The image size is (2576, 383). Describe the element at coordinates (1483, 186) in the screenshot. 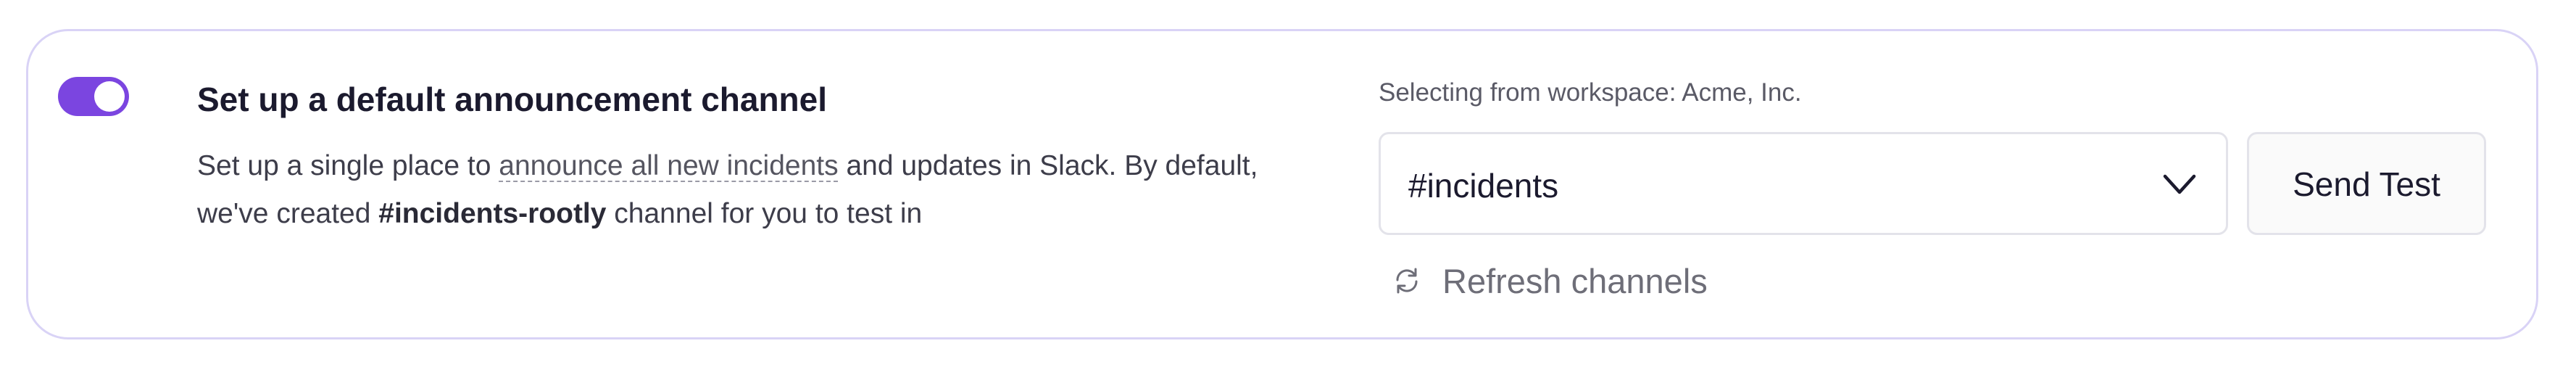

I see `channel-select-value: #incidents` at that location.